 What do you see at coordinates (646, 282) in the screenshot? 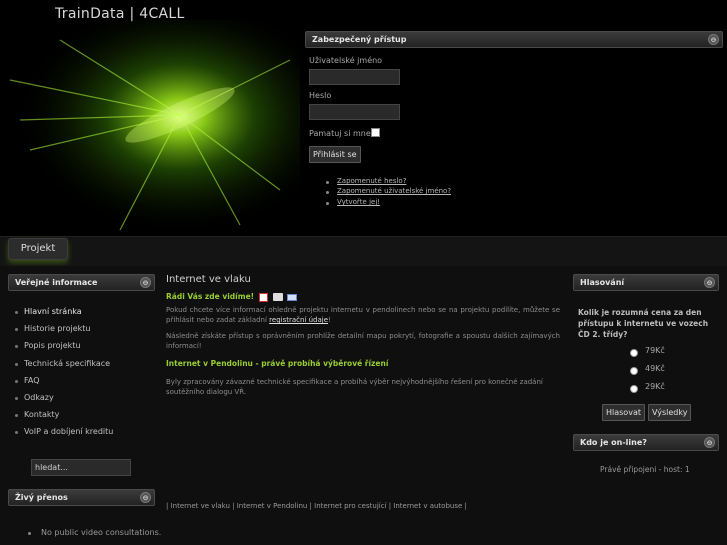
I see `poll-header: Hlasování ⊖` at bounding box center [646, 282].